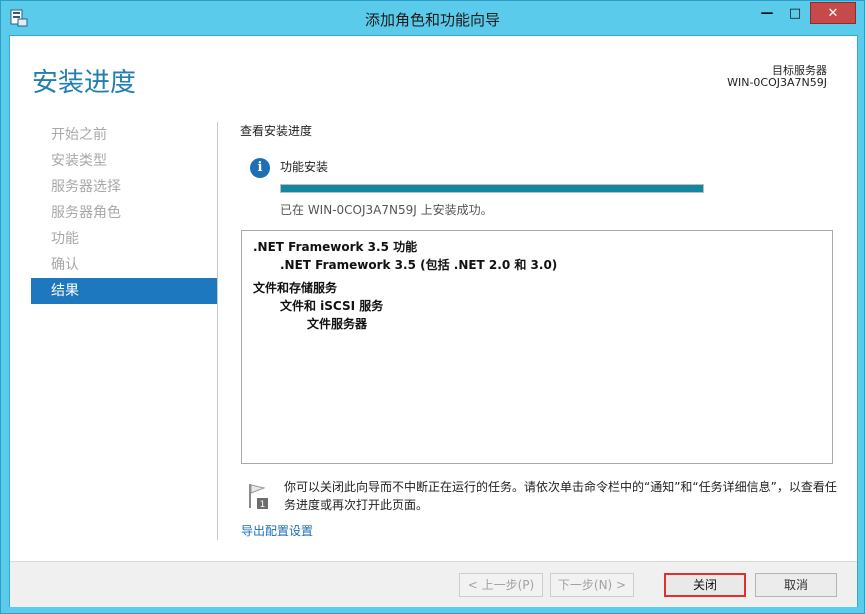  What do you see at coordinates (84, 83) in the screenshot?
I see `page-title: 安装进度` at bounding box center [84, 83].